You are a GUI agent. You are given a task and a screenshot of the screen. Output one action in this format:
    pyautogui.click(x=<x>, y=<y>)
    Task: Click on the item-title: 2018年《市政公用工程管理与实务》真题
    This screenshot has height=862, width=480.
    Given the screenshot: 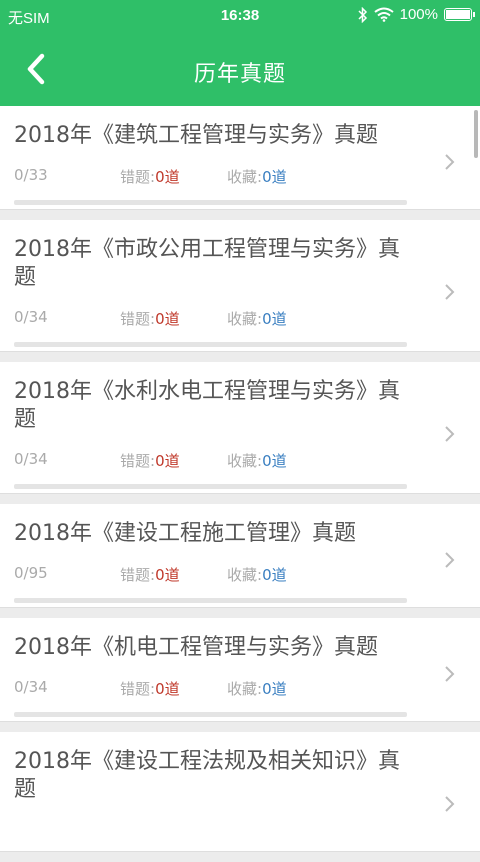 What is the action you would take?
    pyautogui.click(x=207, y=263)
    